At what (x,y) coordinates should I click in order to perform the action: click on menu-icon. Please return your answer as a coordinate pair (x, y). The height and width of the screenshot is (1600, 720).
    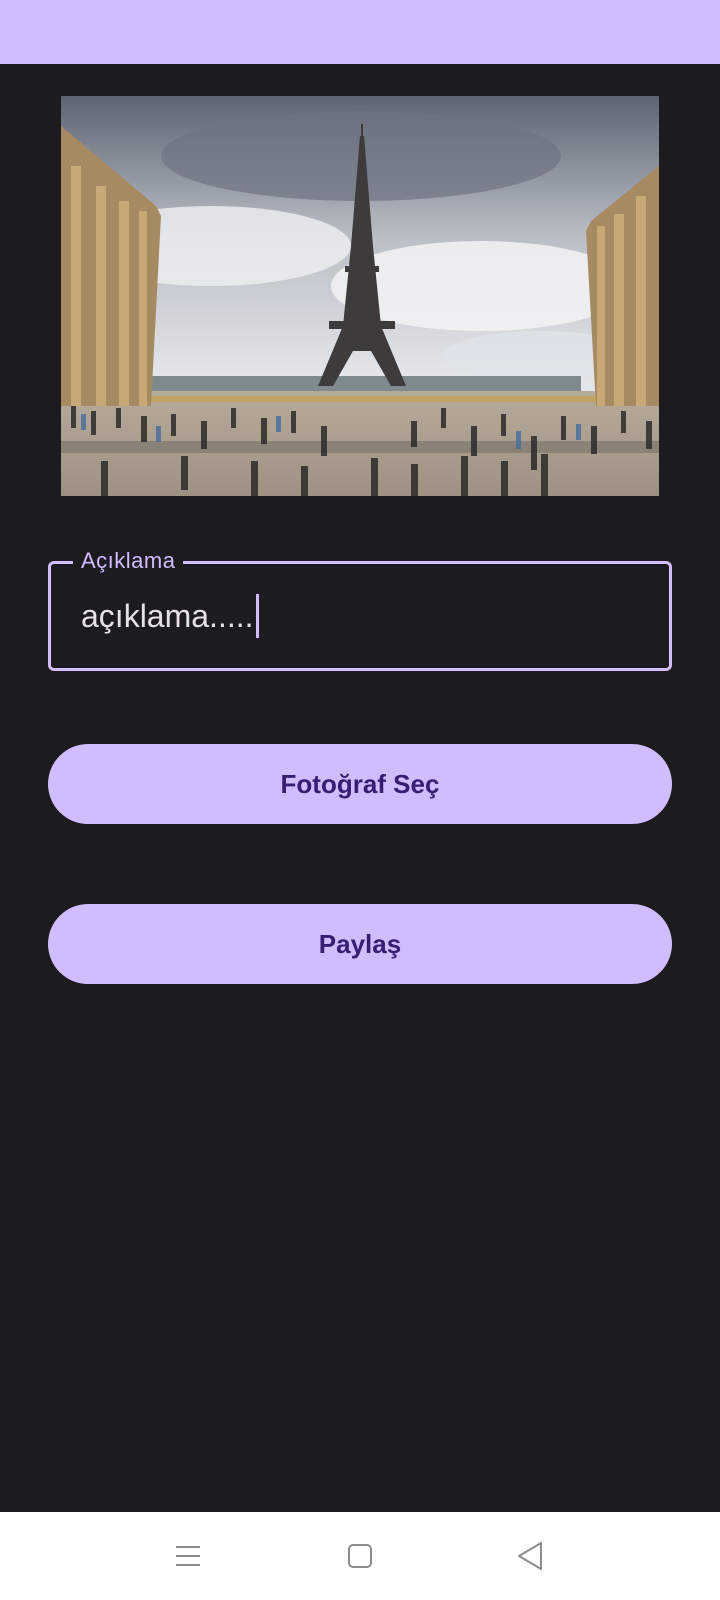
    Looking at the image, I should click on (188, 1556).